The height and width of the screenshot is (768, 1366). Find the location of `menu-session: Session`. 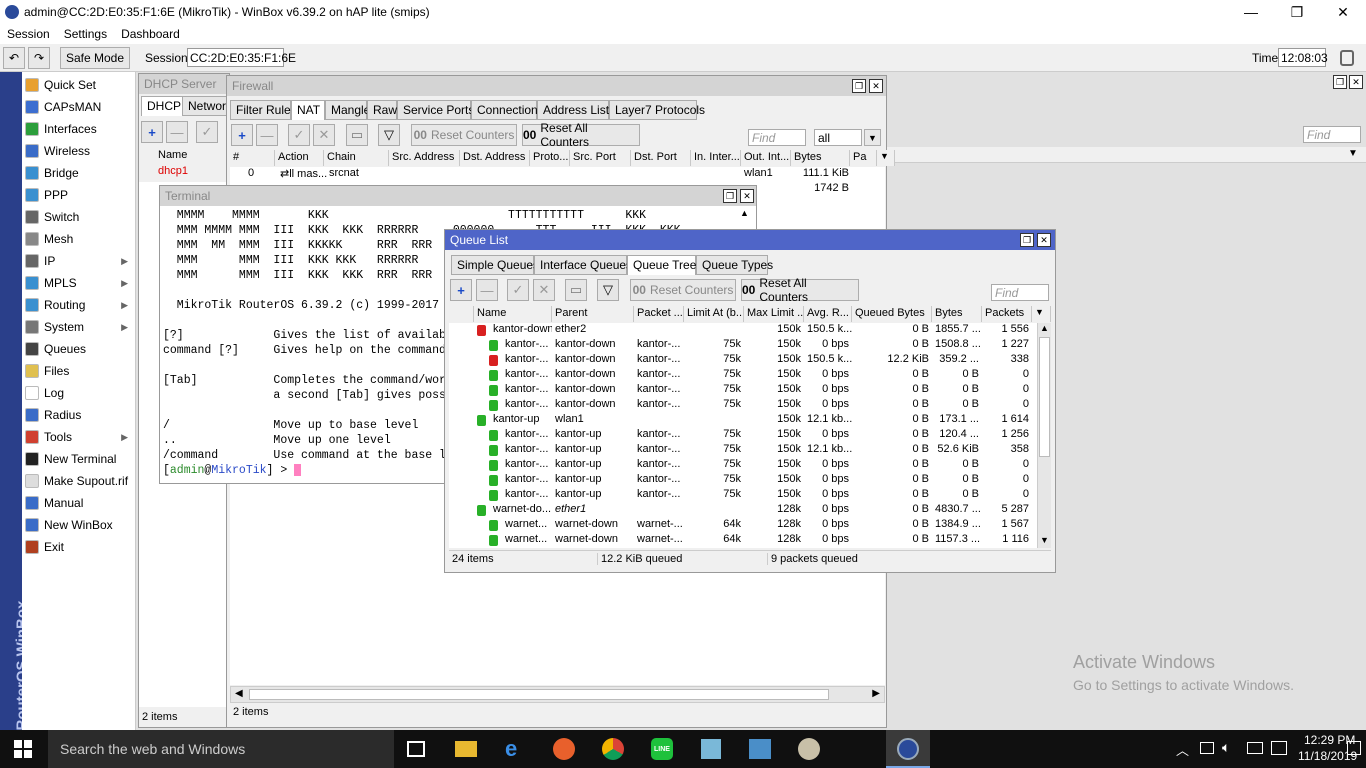

menu-session: Session is located at coordinates (28, 34).